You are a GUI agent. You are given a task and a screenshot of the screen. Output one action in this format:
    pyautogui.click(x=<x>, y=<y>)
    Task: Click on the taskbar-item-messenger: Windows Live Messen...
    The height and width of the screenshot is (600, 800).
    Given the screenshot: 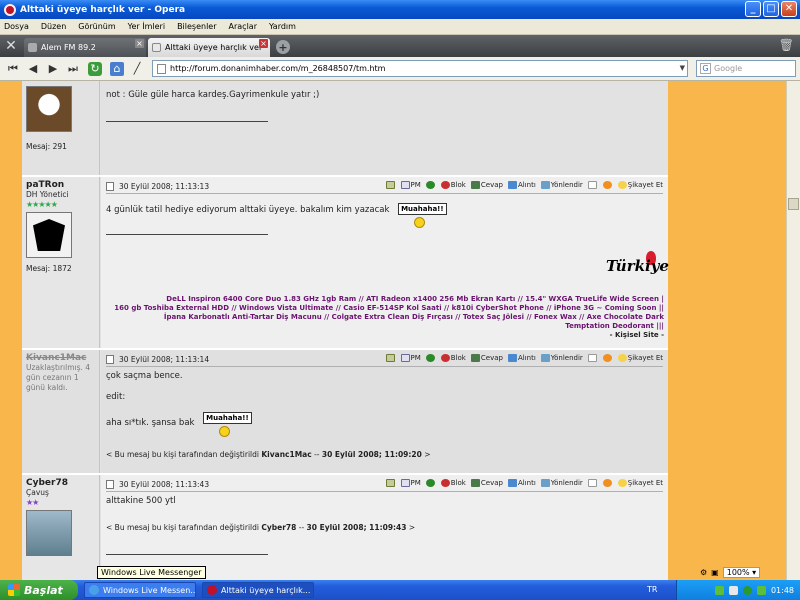 What is the action you would take?
    pyautogui.click(x=140, y=590)
    